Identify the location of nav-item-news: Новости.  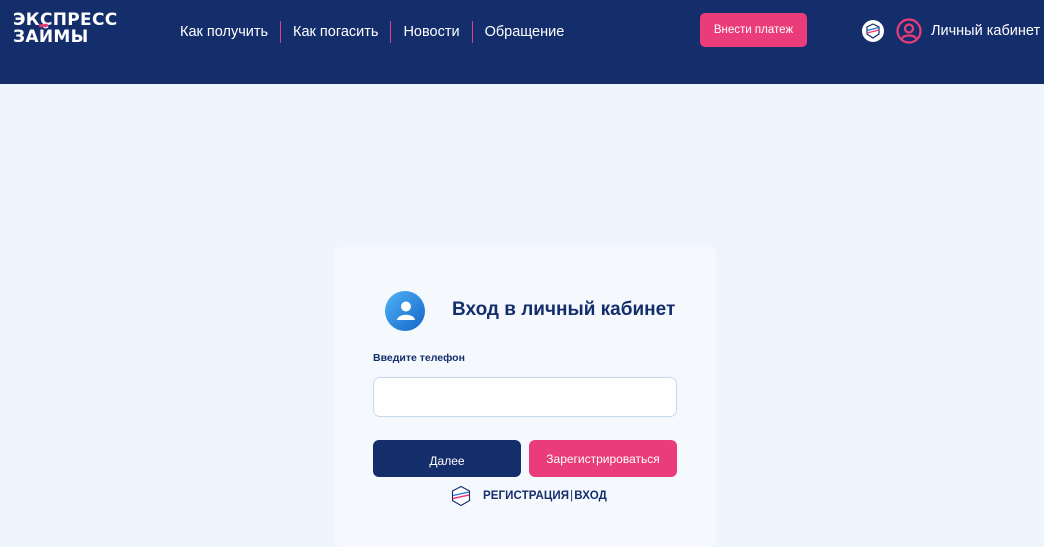
(431, 32).